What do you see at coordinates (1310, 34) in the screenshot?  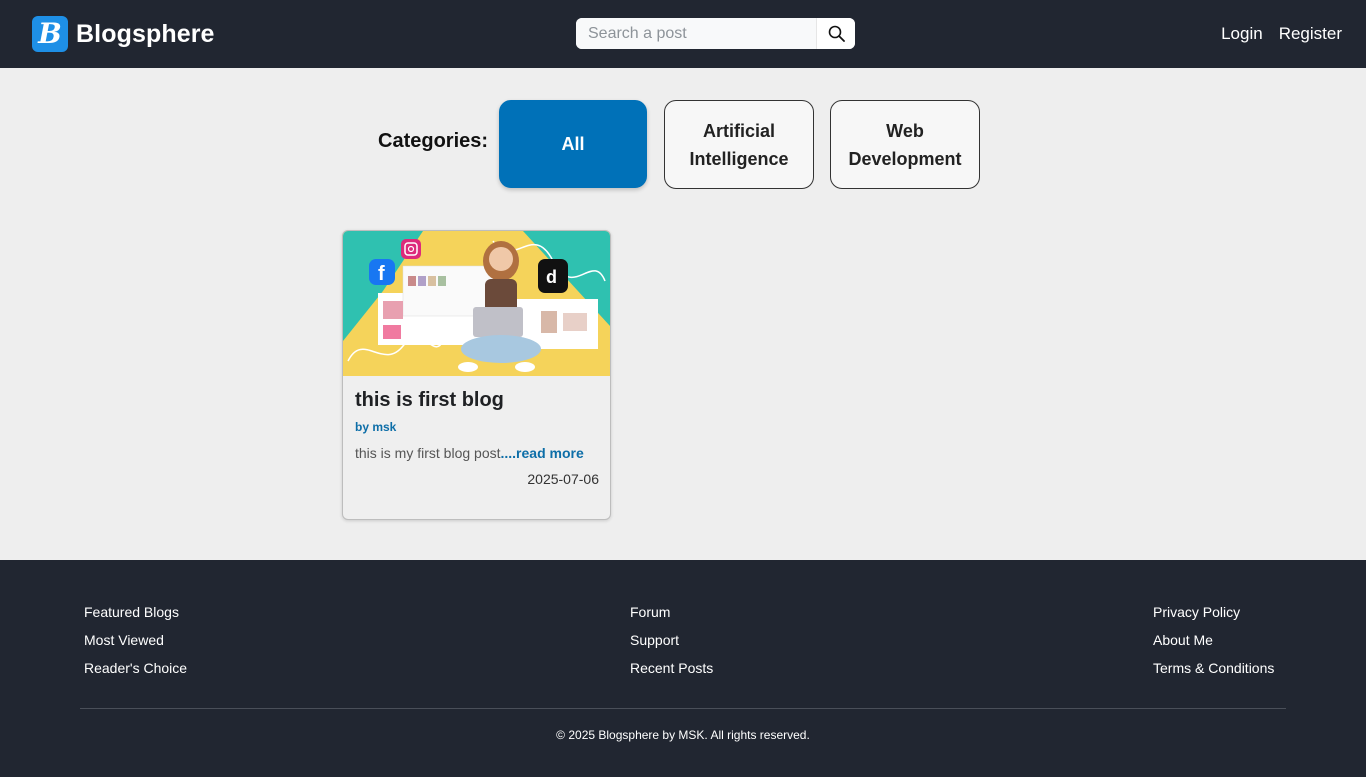 I see `register-link: Register` at bounding box center [1310, 34].